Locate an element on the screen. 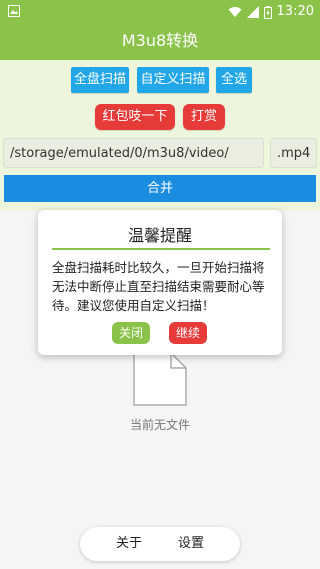 The height and width of the screenshot is (569, 320). status-bar: 13:20 is located at coordinates (160, 12).